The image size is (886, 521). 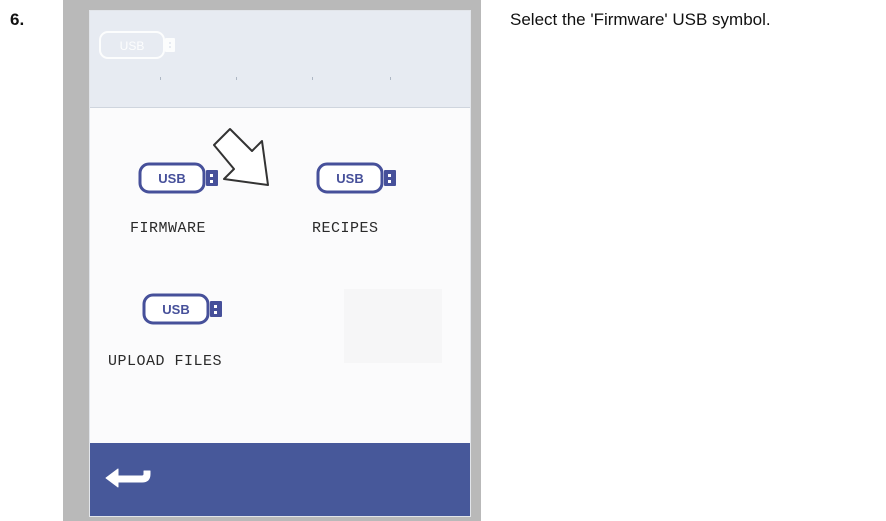 I want to click on header-tick-marks, so click(x=280, y=78).